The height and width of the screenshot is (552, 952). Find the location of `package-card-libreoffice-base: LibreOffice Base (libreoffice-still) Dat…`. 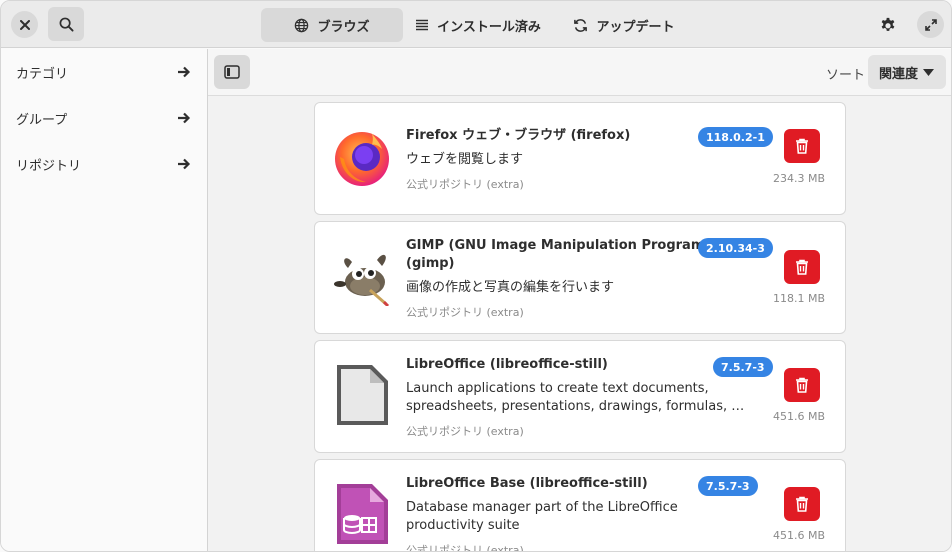

package-card-libreoffice-base: LibreOffice Base (libreoffice-still) Dat… is located at coordinates (580, 505).